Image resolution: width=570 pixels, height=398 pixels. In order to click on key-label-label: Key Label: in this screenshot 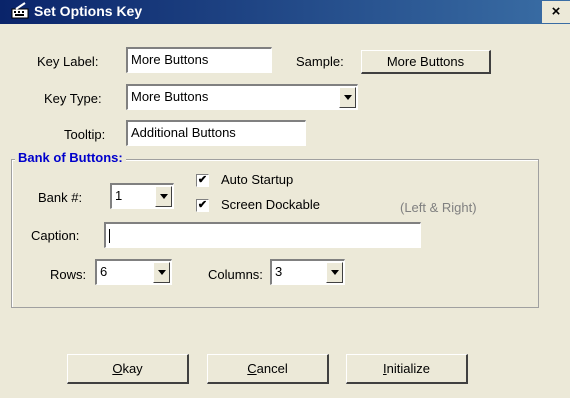, I will do `click(68, 61)`.